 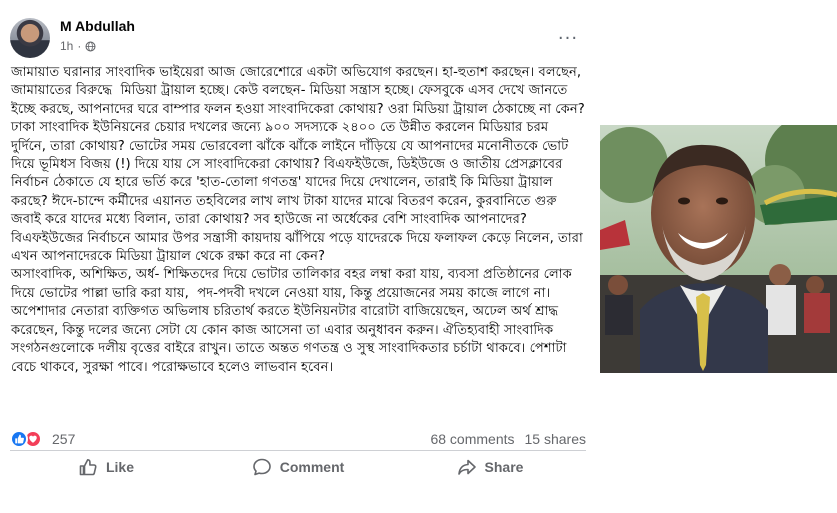 What do you see at coordinates (555, 439) in the screenshot?
I see `shares-count: 15 shares` at bounding box center [555, 439].